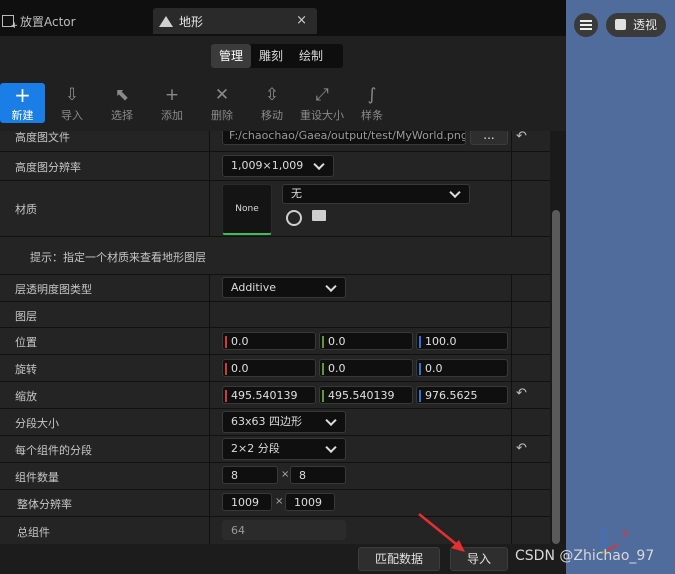 This screenshot has width=675, height=574. Describe the element at coordinates (275, 315) in the screenshot. I see `row-layers: 图层` at that location.